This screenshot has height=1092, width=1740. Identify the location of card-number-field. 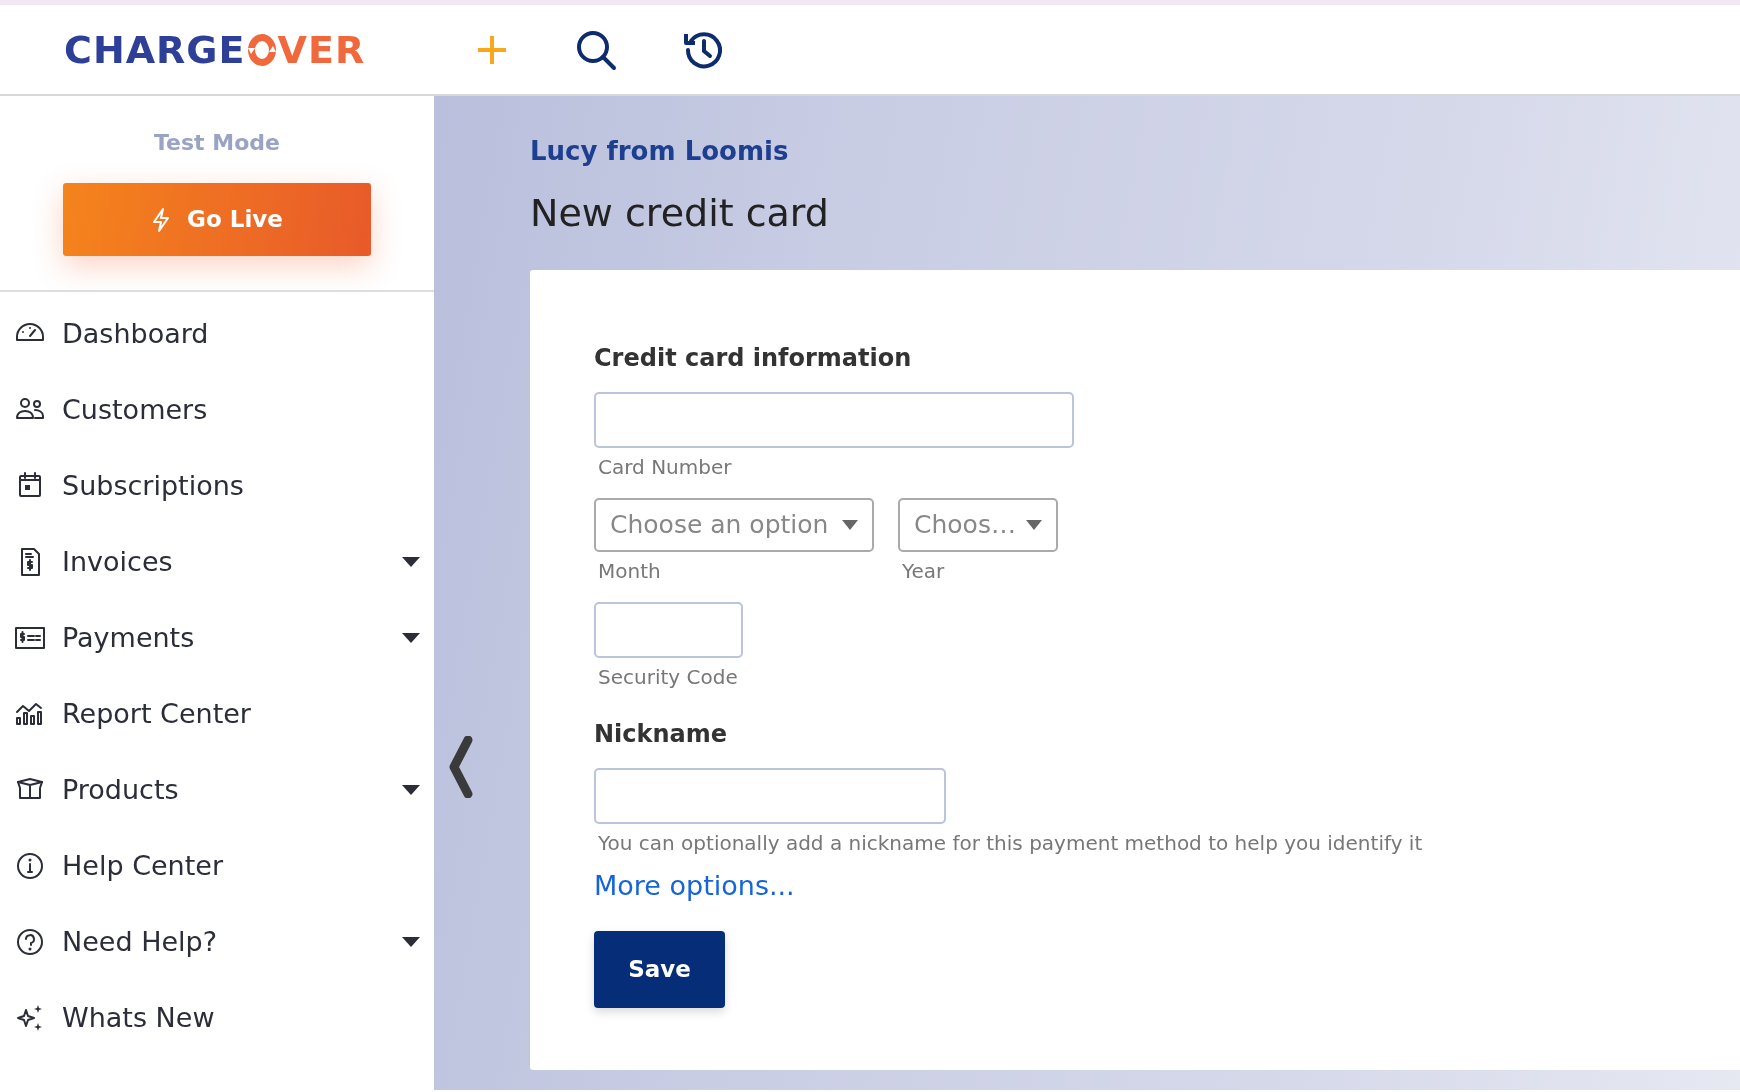
(834, 420).